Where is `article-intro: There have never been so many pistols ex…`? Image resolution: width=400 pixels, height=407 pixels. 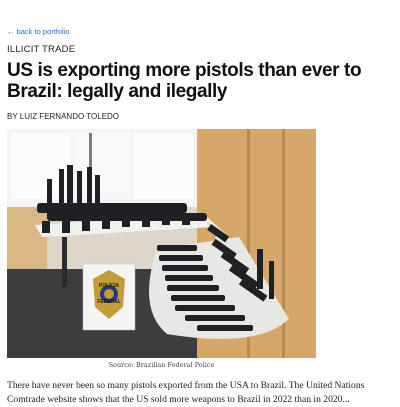 article-intro: There have never been so many pistols ex… is located at coordinates (201, 393).